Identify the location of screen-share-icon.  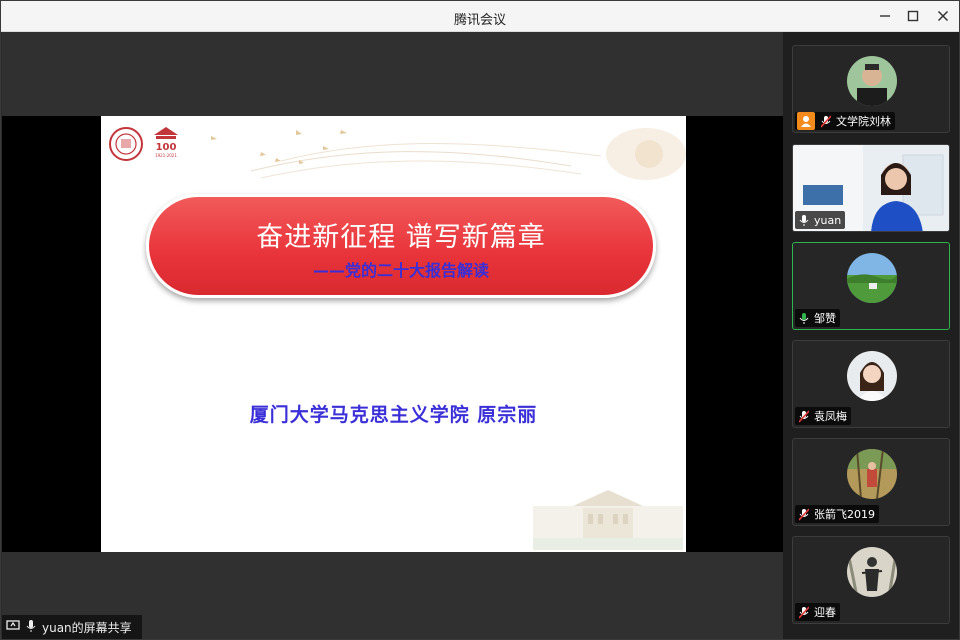
(13, 627).